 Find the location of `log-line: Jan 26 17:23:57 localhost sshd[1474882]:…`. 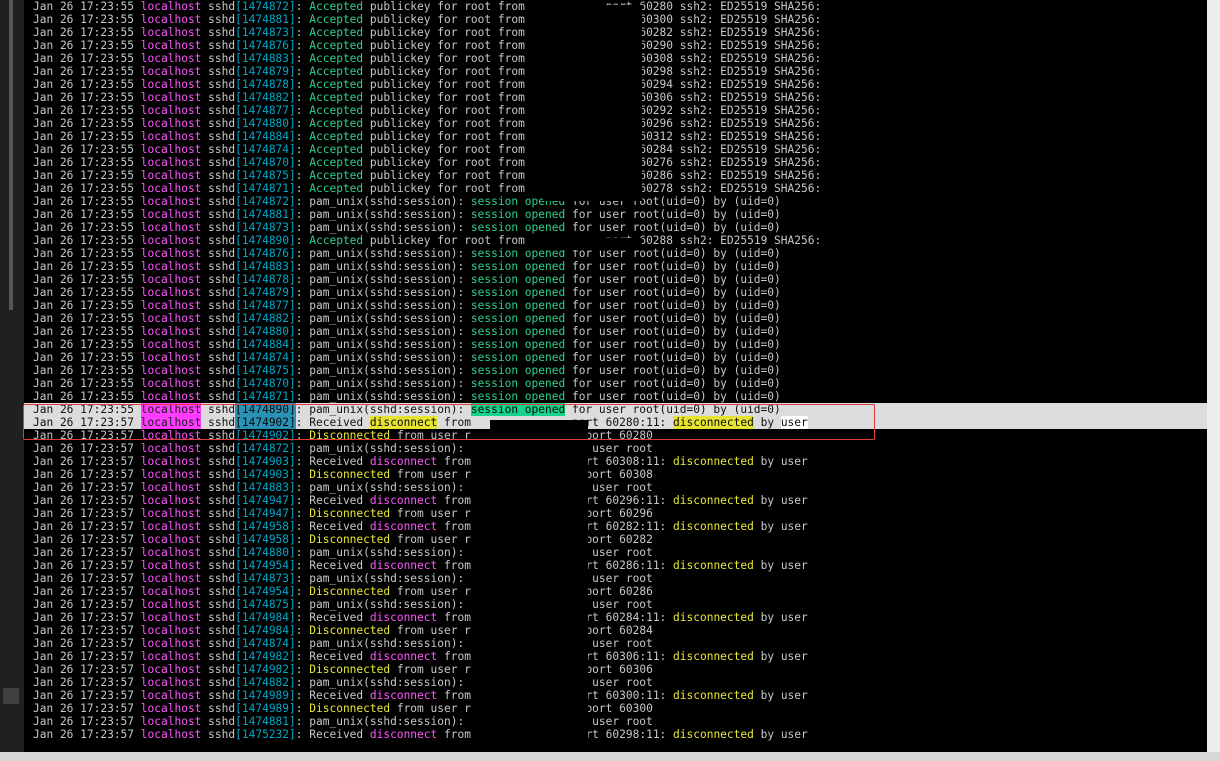

log-line: Jan 26 17:23:57 localhost sshd[1474882]:… is located at coordinates (615, 682).